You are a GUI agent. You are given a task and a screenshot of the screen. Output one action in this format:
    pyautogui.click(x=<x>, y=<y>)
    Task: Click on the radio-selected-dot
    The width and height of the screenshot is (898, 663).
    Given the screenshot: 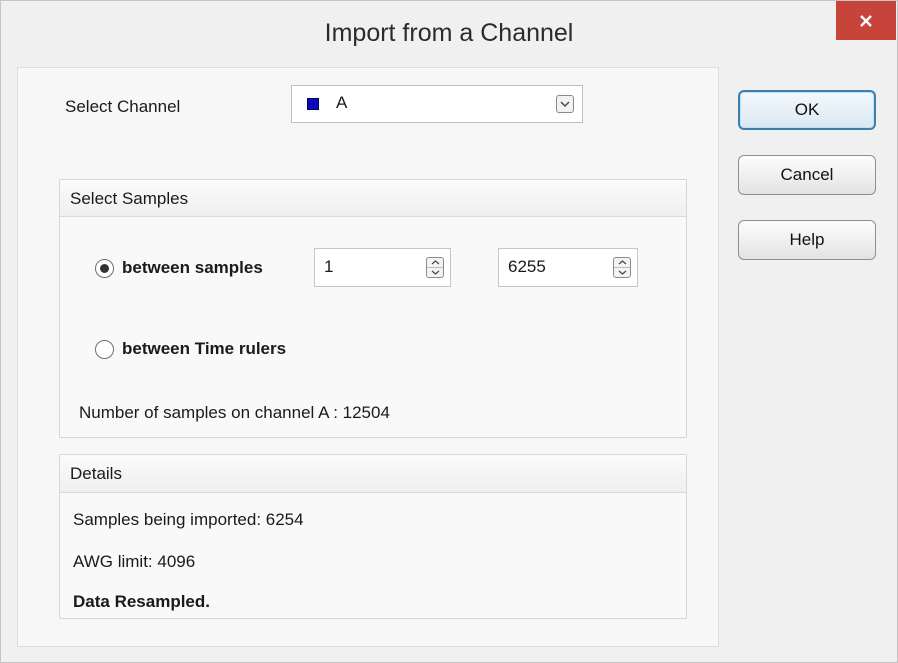 What is the action you would take?
    pyautogui.click(x=104, y=268)
    